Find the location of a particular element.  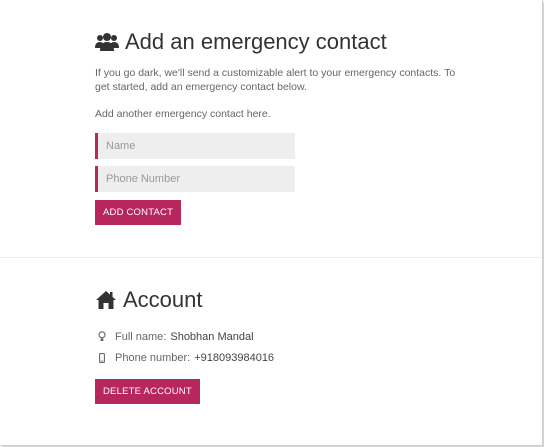

section-divider is located at coordinates (271, 257).